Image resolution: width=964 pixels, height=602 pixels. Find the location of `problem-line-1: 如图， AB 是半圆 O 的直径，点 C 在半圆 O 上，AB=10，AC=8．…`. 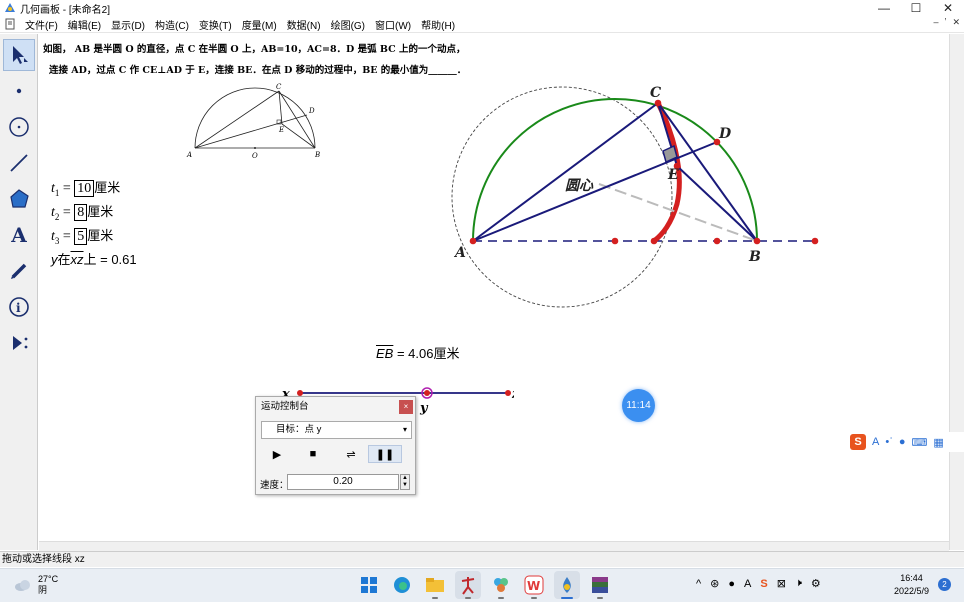

problem-line-1: 如图， AB 是半圆 O 的直径，点 C 在半圆 O 上，AB=10，AC=8．… is located at coordinates (254, 49).